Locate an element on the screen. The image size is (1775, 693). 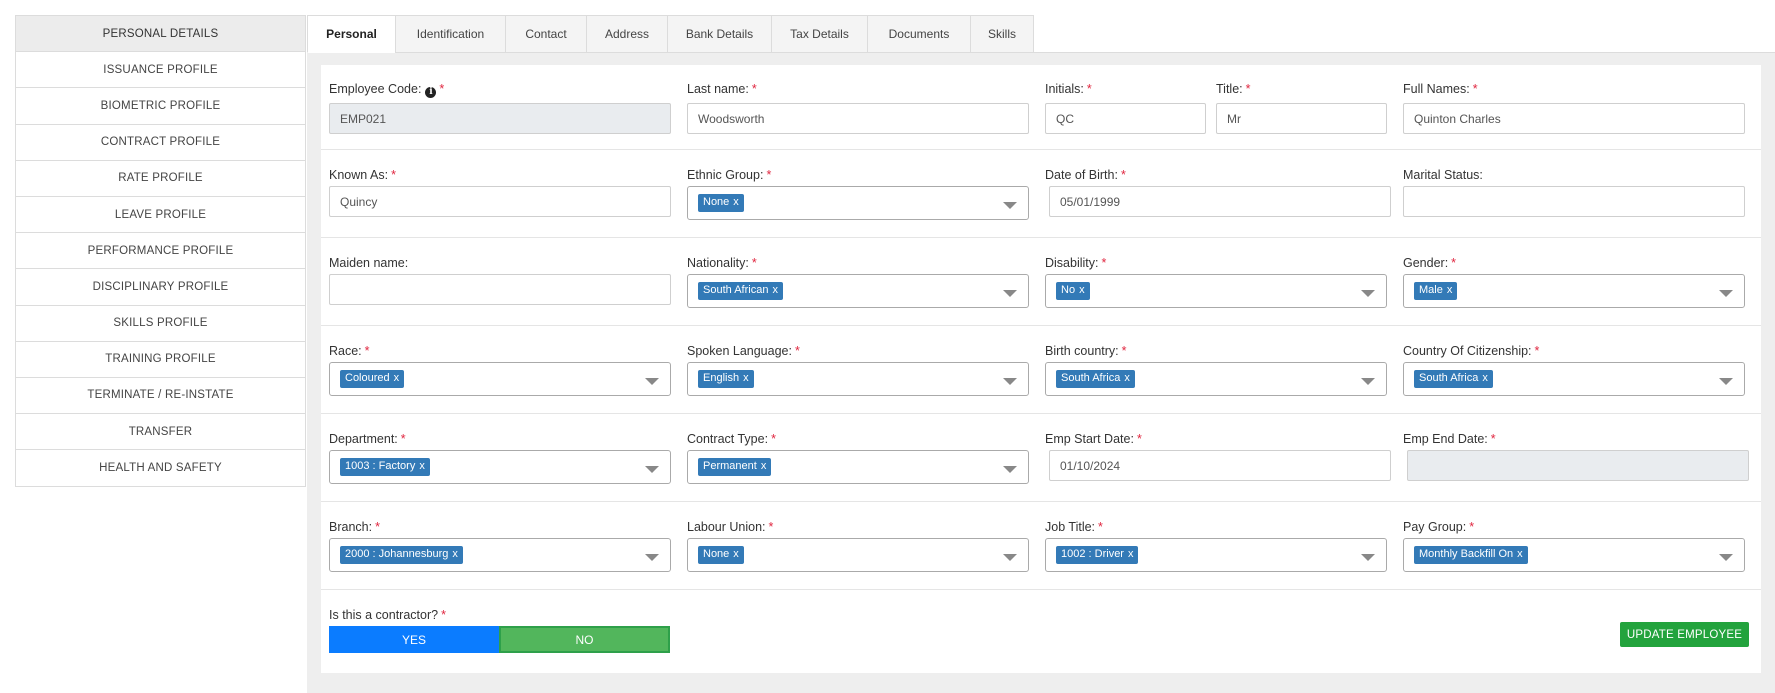
maiden-name-label: Maiden name: is located at coordinates (369, 263).